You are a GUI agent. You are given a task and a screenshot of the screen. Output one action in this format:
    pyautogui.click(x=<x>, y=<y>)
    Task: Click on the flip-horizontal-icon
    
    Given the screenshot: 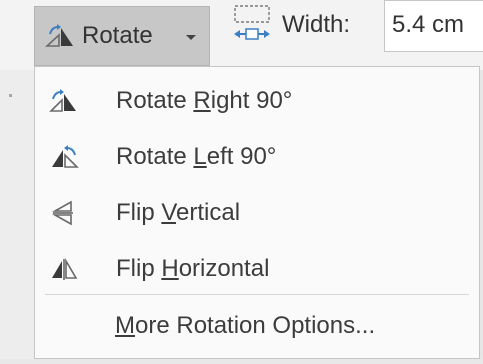 What is the action you would take?
    pyautogui.click(x=65, y=269)
    